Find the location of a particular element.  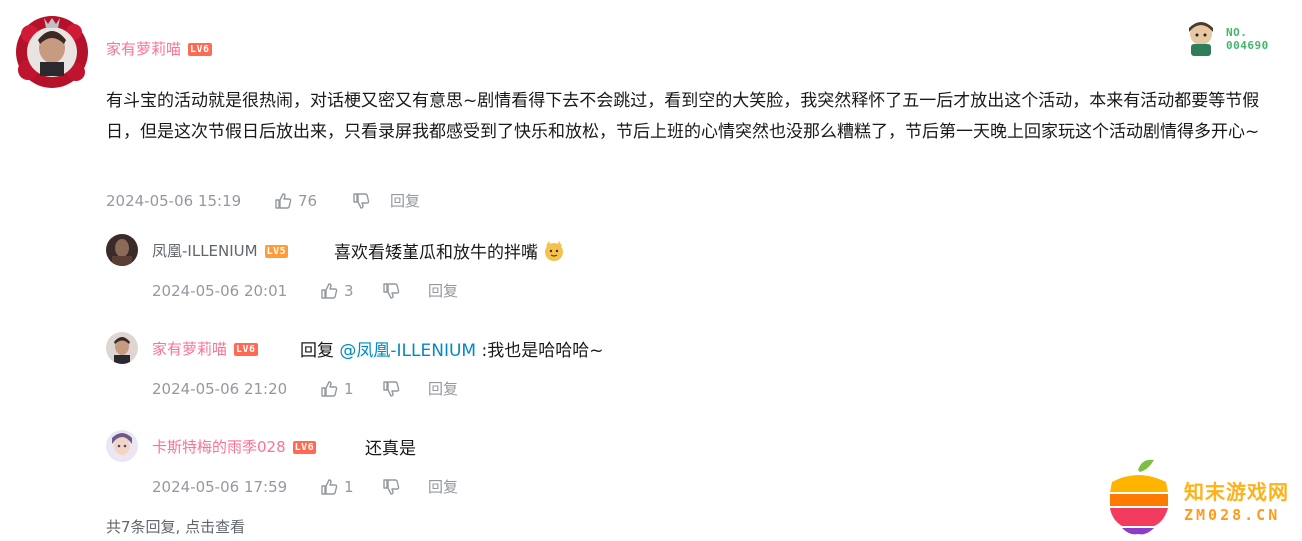

username-text: 卡斯特梅的雨季028 is located at coordinates (219, 447).